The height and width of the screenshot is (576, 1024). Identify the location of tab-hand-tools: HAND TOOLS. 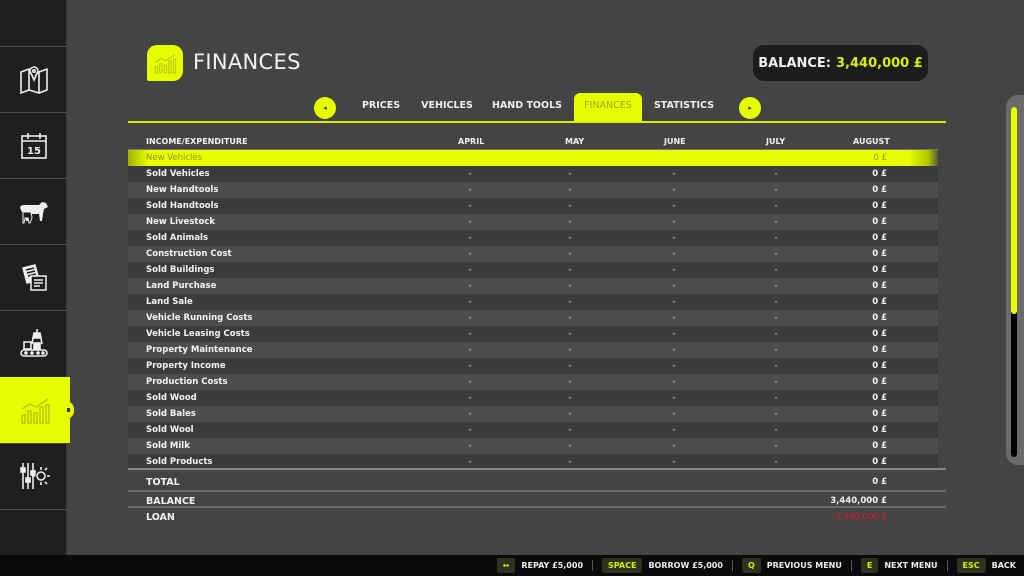
(527, 107).